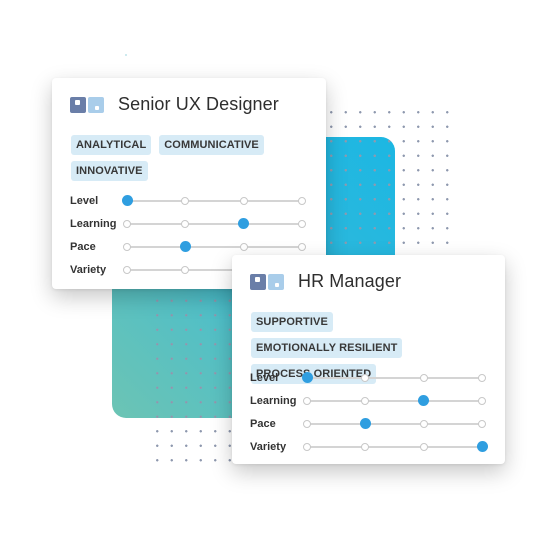 Image resolution: width=540 pixels, height=540 pixels. Describe the element at coordinates (292, 322) in the screenshot. I see `trait-tag: SUPPORTIVE` at that location.